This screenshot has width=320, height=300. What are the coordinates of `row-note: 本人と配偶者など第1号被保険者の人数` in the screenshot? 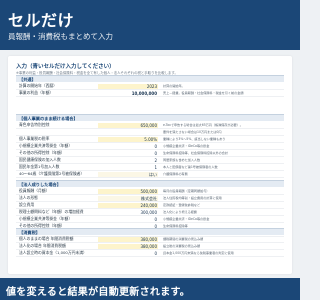 It's located at (190, 167).